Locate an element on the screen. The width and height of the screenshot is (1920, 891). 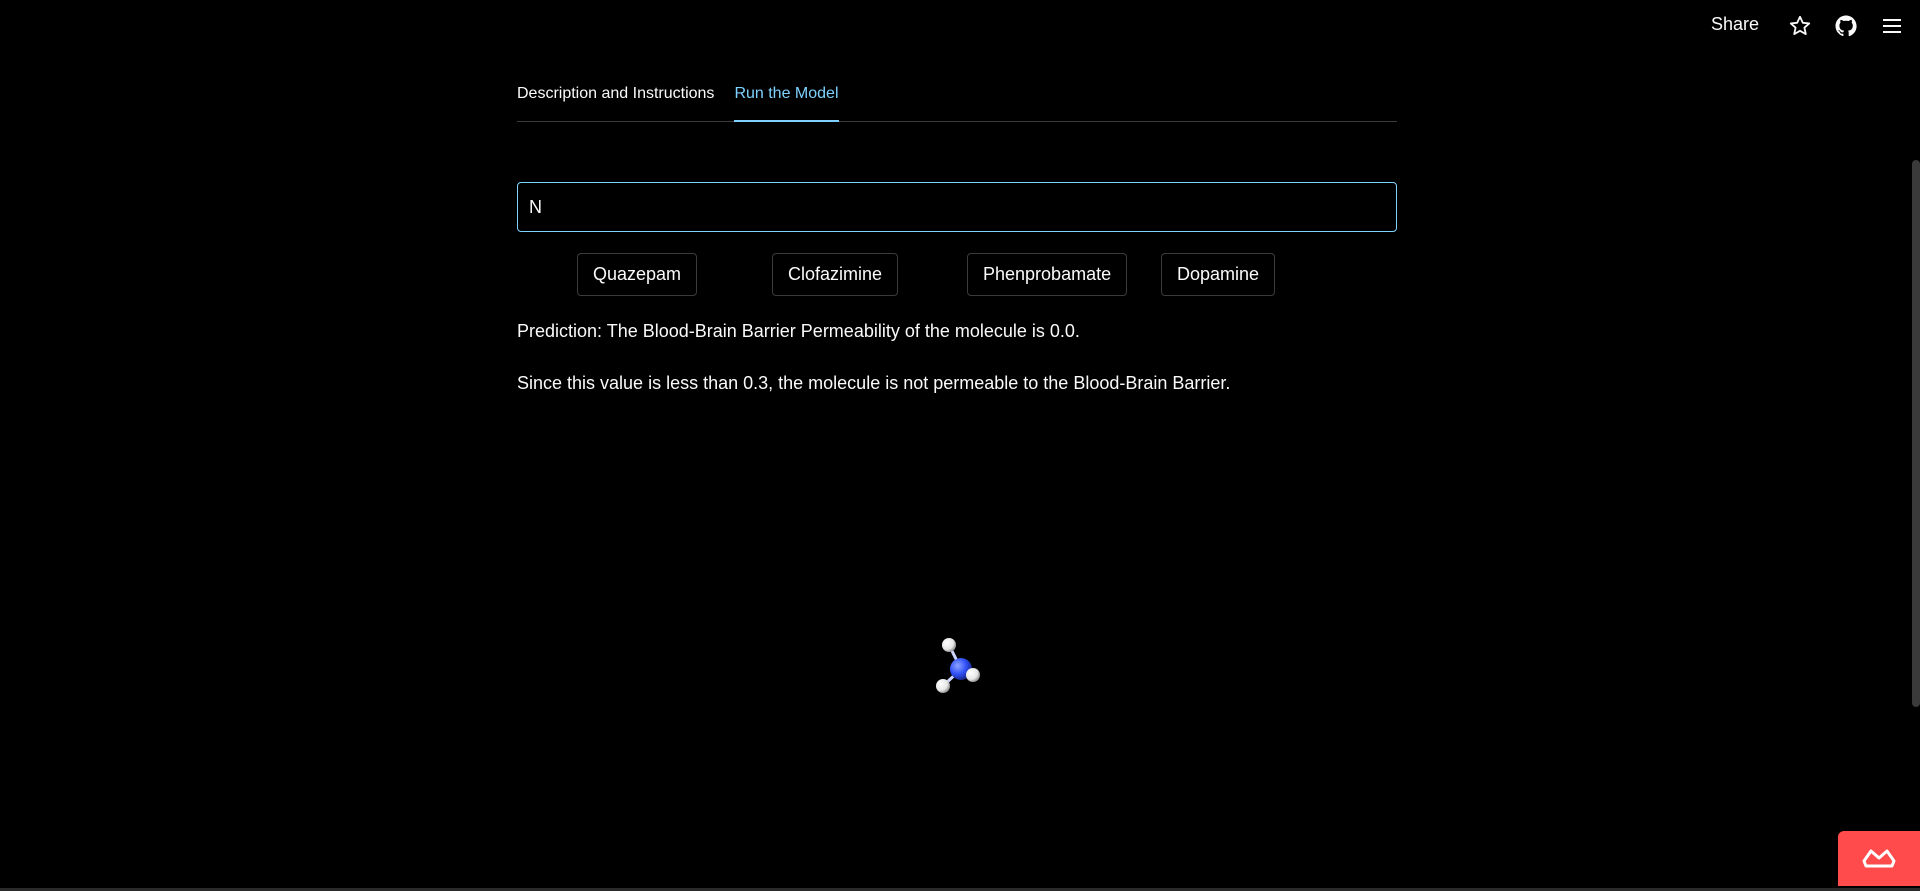
github-icon is located at coordinates (1846, 26).